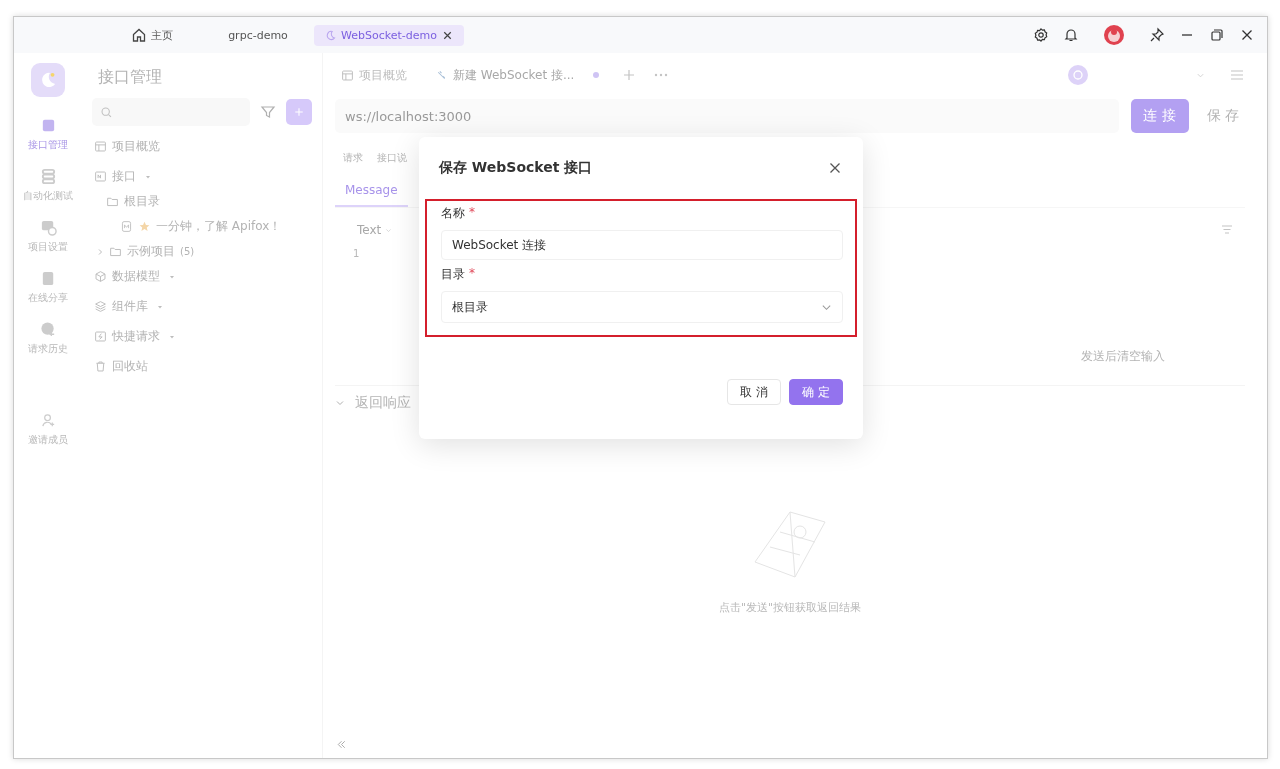 The width and height of the screenshot is (1280, 769). What do you see at coordinates (48, 429) in the screenshot?
I see `nav-item: 邀请成员` at bounding box center [48, 429].